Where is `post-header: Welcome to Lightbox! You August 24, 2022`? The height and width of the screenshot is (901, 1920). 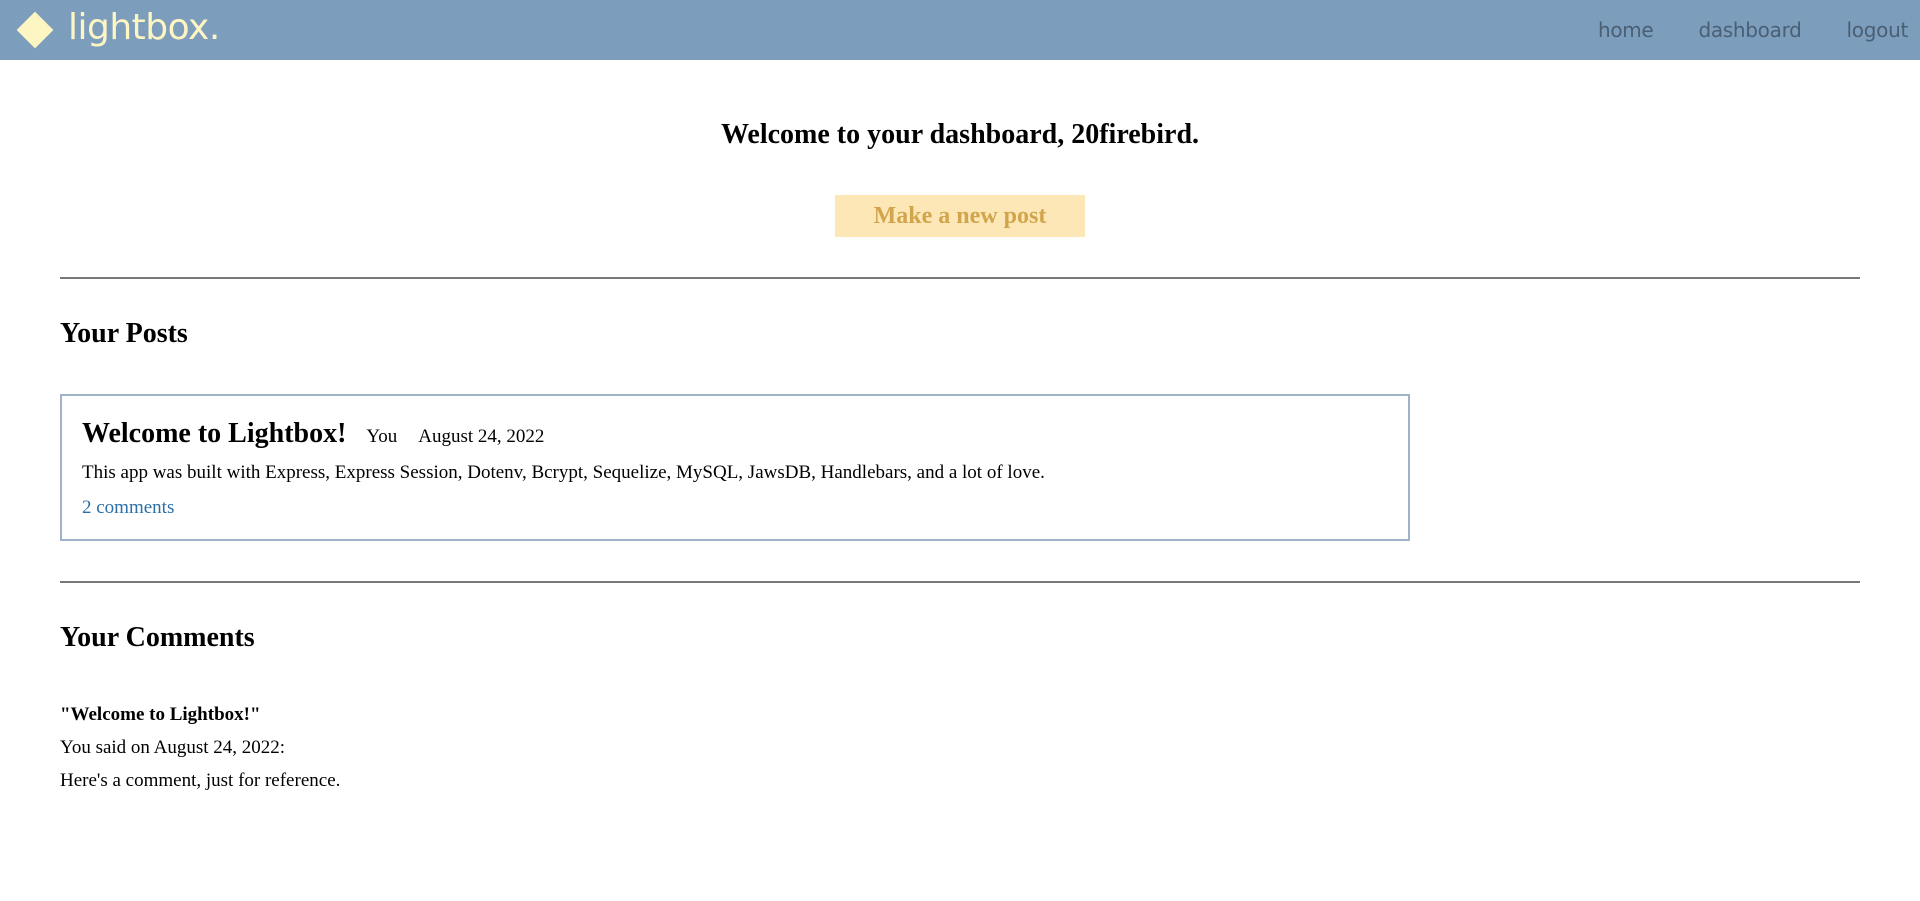 post-header: Welcome to Lightbox! You August 24, 2022 is located at coordinates (313, 434).